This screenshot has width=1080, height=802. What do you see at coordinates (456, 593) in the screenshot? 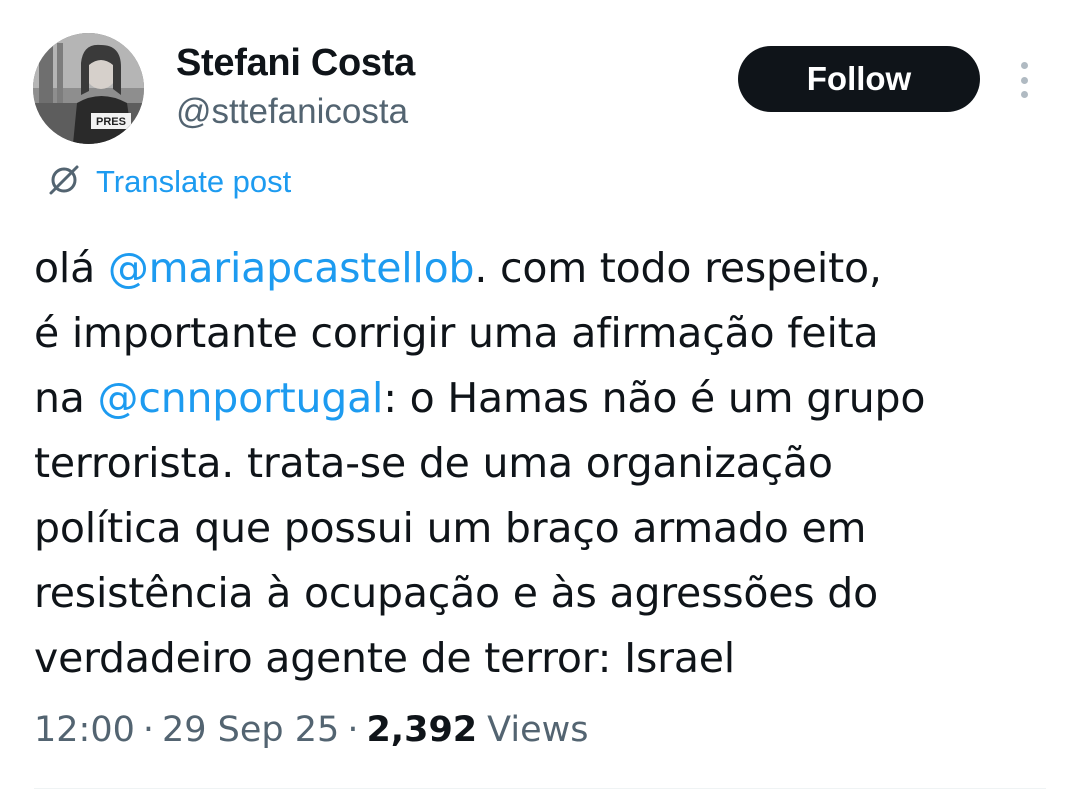
I see `tweet-text-segment: resistência à ocupação e às agressões do` at bounding box center [456, 593].